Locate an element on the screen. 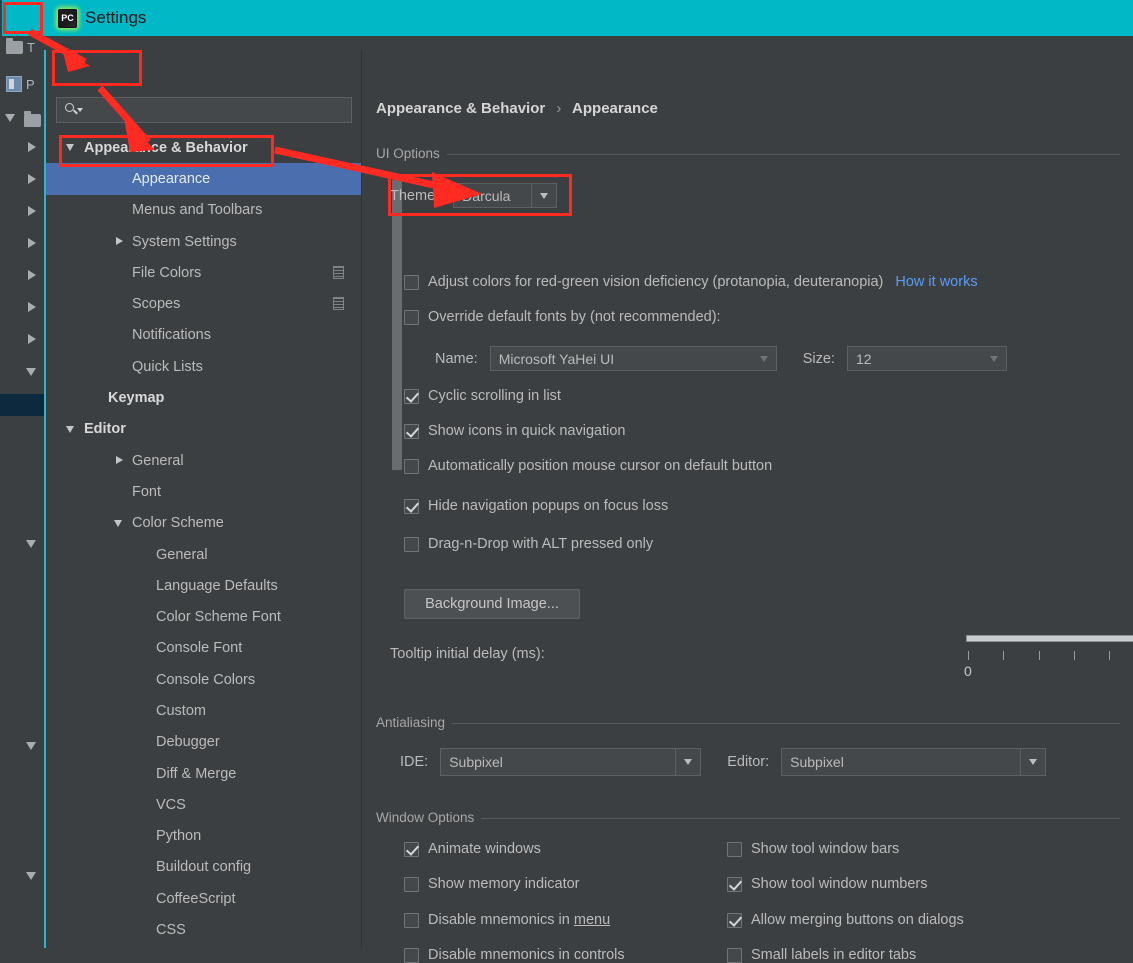  tree-item-color-scheme-font: Color Scheme Font is located at coordinates (204, 616).